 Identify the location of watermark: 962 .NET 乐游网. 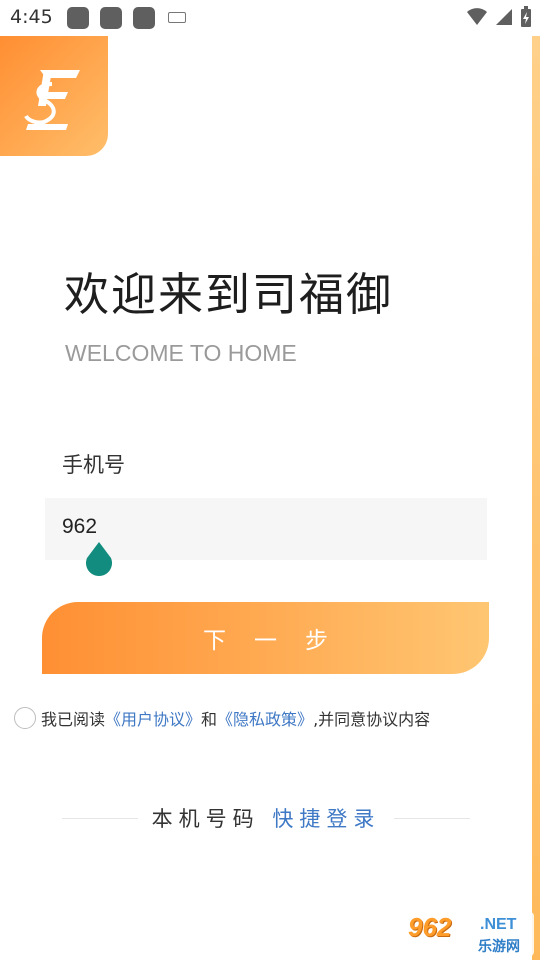
(467, 934).